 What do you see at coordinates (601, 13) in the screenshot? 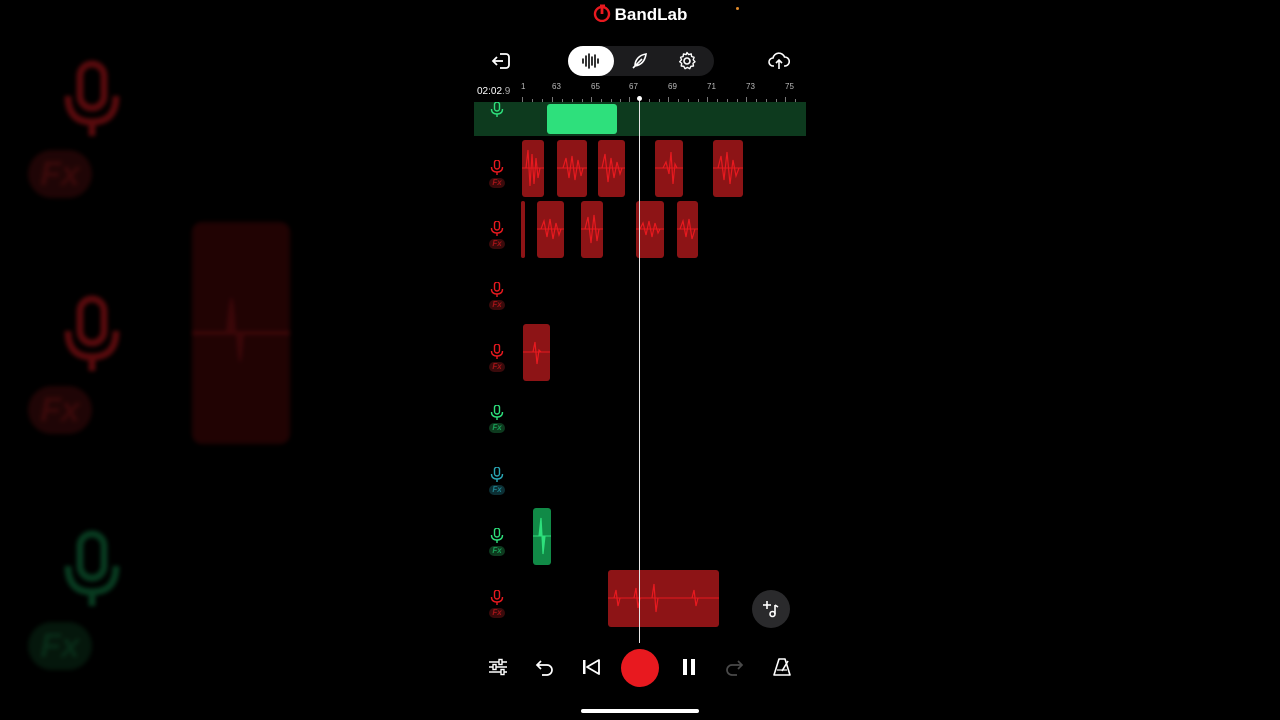
I see `bandlab-logo-icon` at bounding box center [601, 13].